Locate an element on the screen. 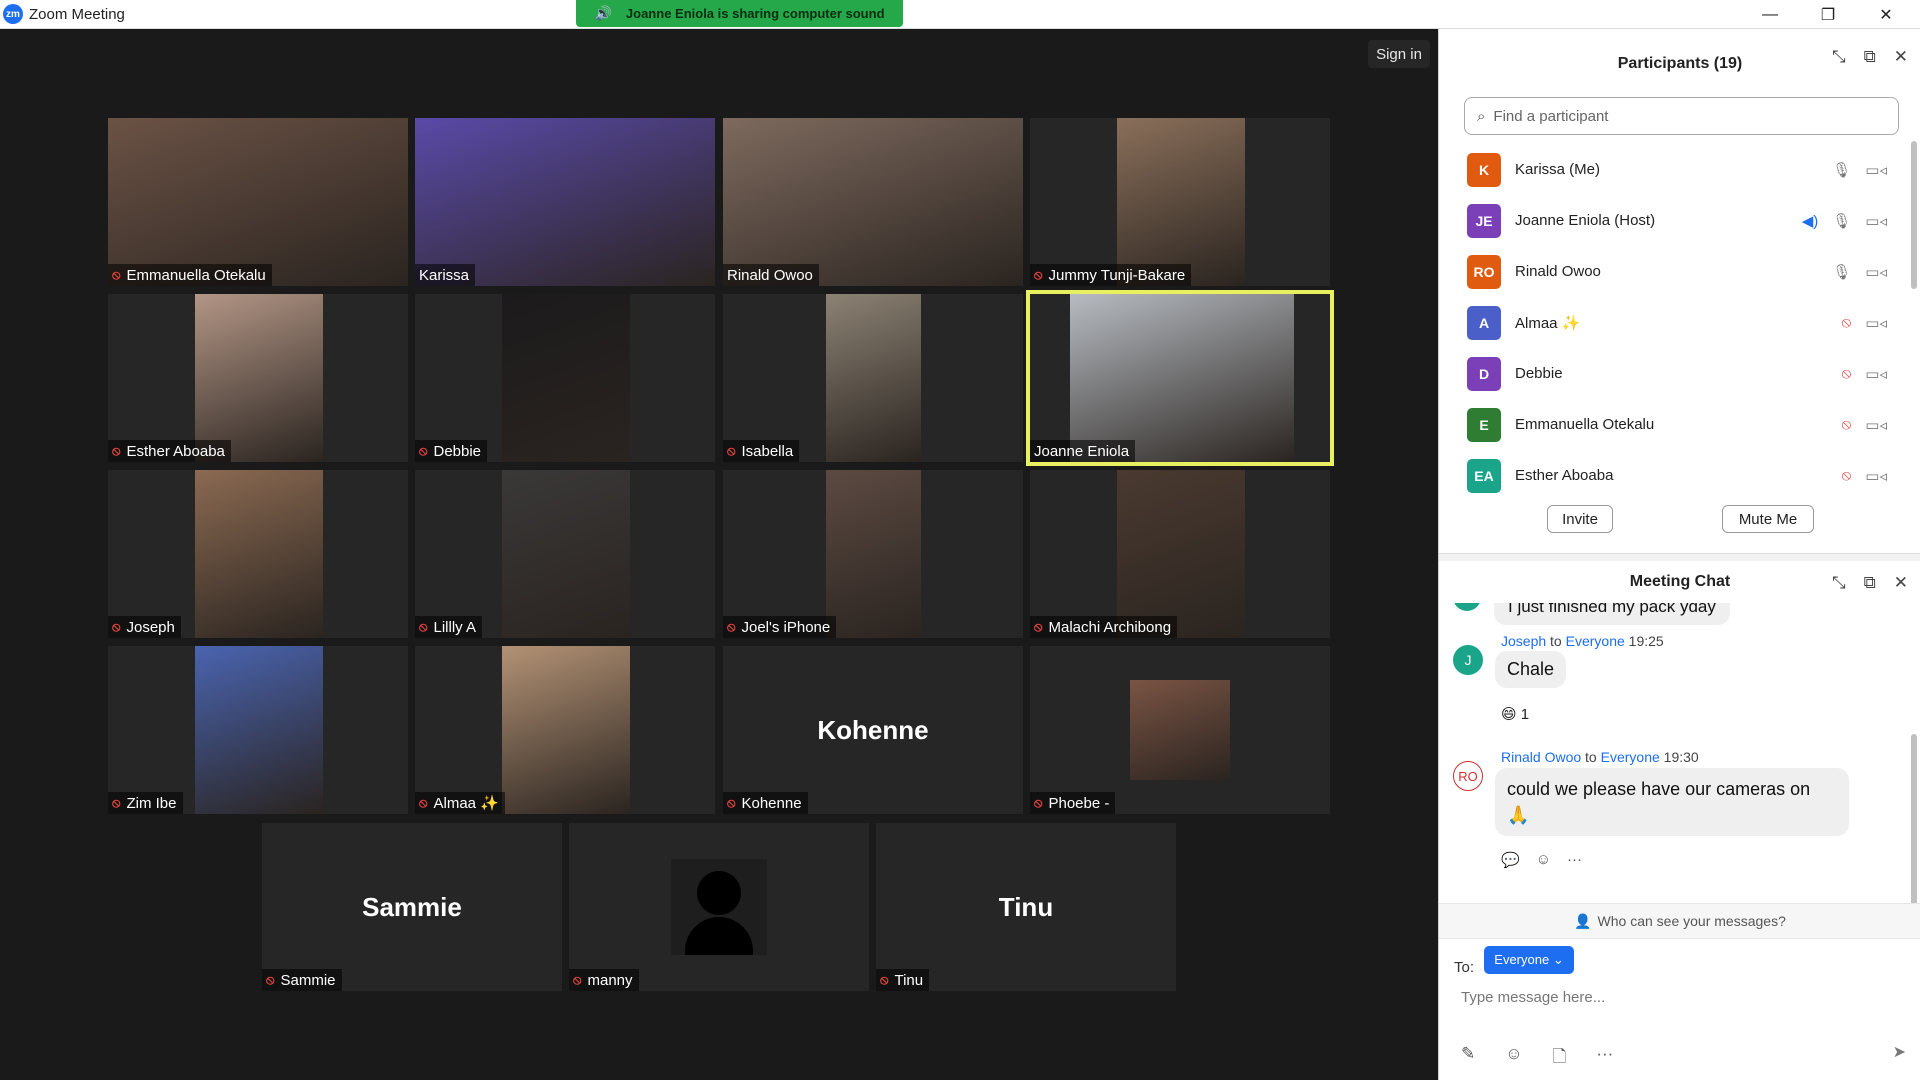 The image size is (1920, 1080). participants-scrollbar is located at coordinates (1914, 215).